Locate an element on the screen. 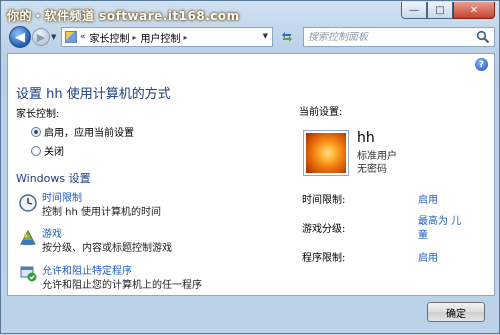 Image resolution: width=500 pixels, height=335 pixels. address-bar: « 家长控制 ▸ 用户控制 ▸ ▼ is located at coordinates (167, 37).